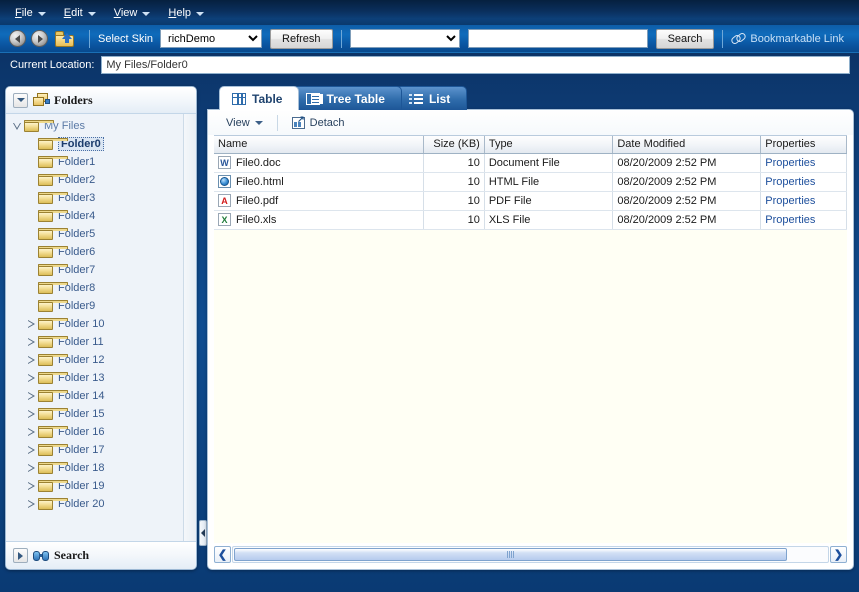 Image resolution: width=859 pixels, height=592 pixels. What do you see at coordinates (224, 162) in the screenshot?
I see `word-doc-icon: W` at bounding box center [224, 162].